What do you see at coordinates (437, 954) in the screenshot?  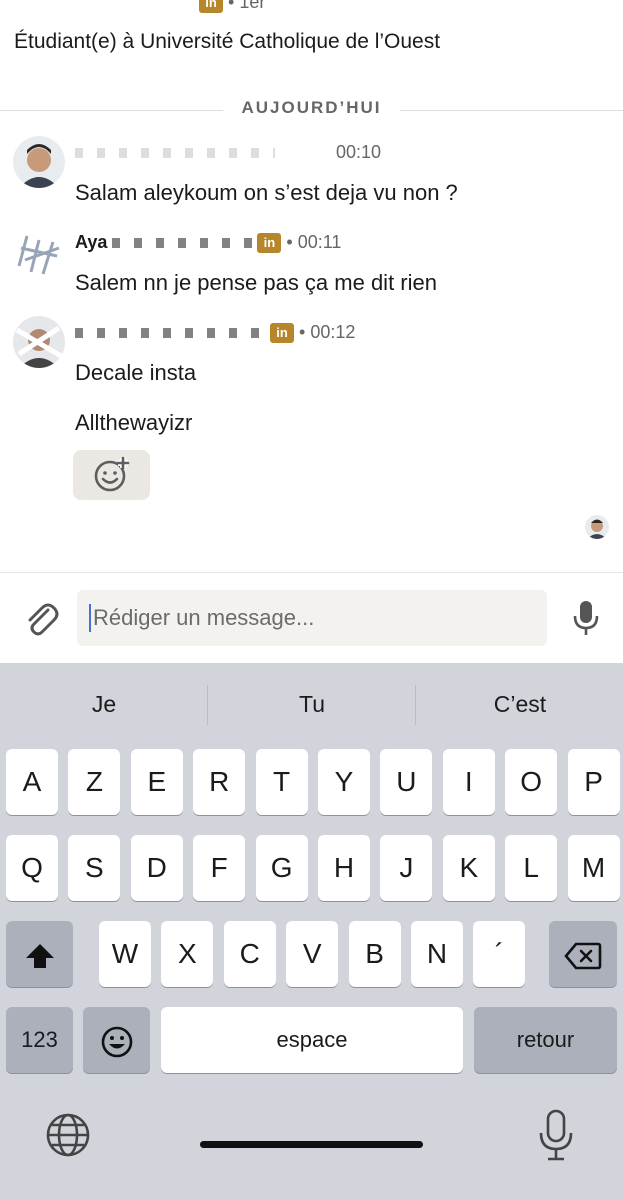 I see `key-n: N` at bounding box center [437, 954].